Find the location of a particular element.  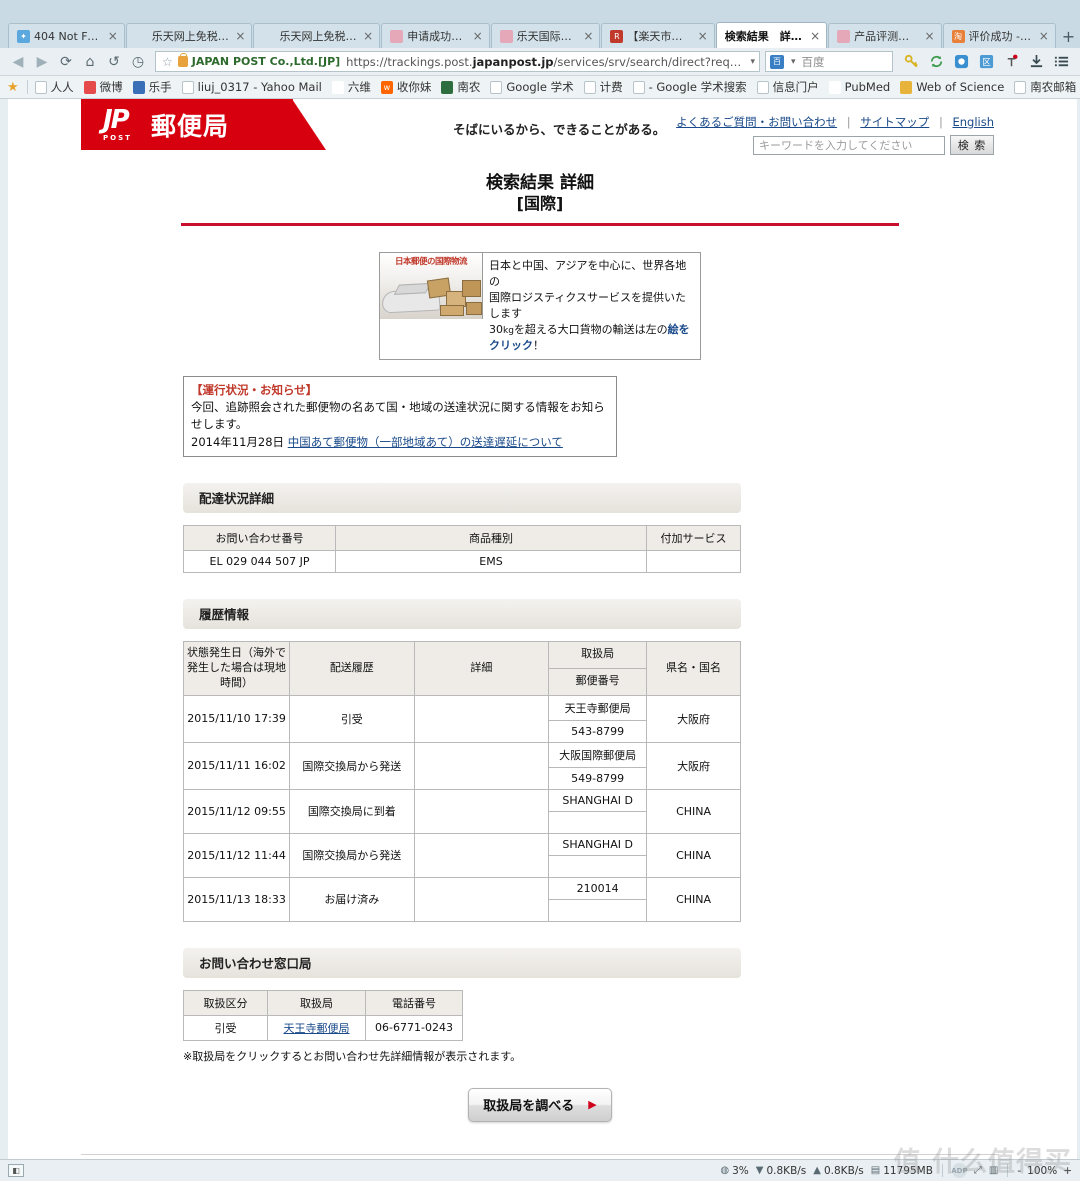

divider is located at coordinates (1008, 1170).